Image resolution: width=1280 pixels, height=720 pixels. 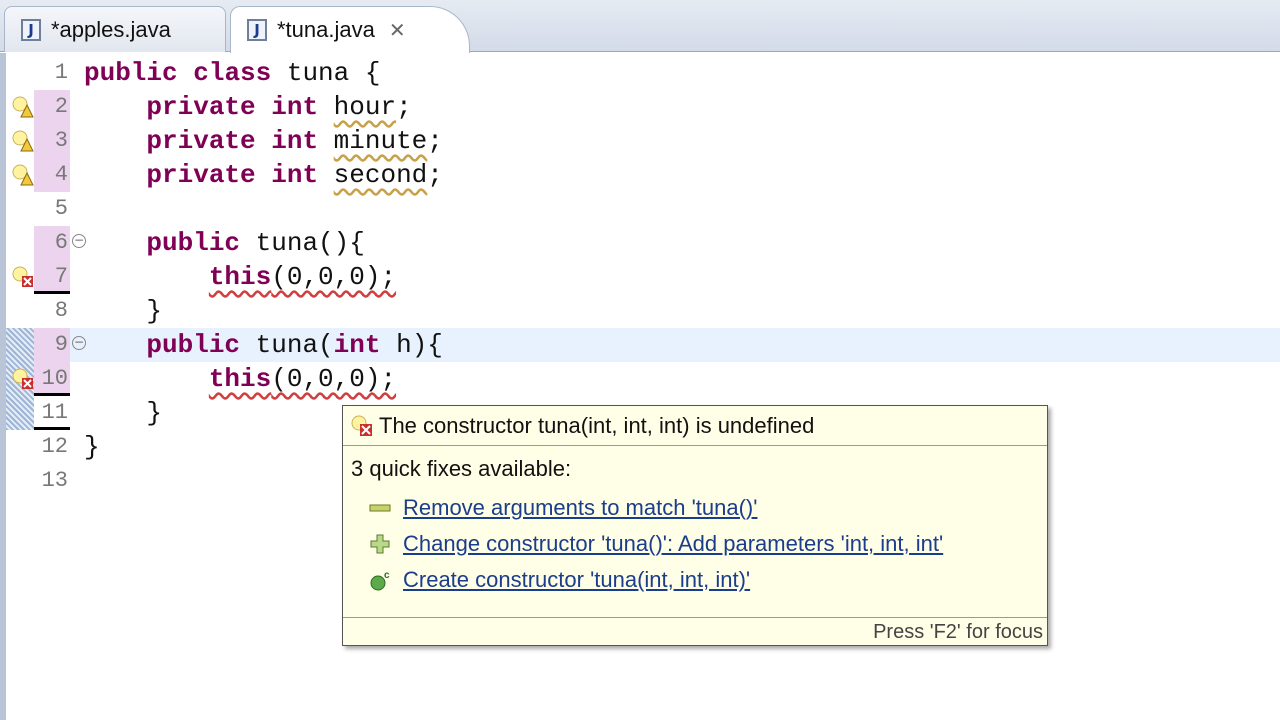 I want to click on close-icon: ✕, so click(x=397, y=30).